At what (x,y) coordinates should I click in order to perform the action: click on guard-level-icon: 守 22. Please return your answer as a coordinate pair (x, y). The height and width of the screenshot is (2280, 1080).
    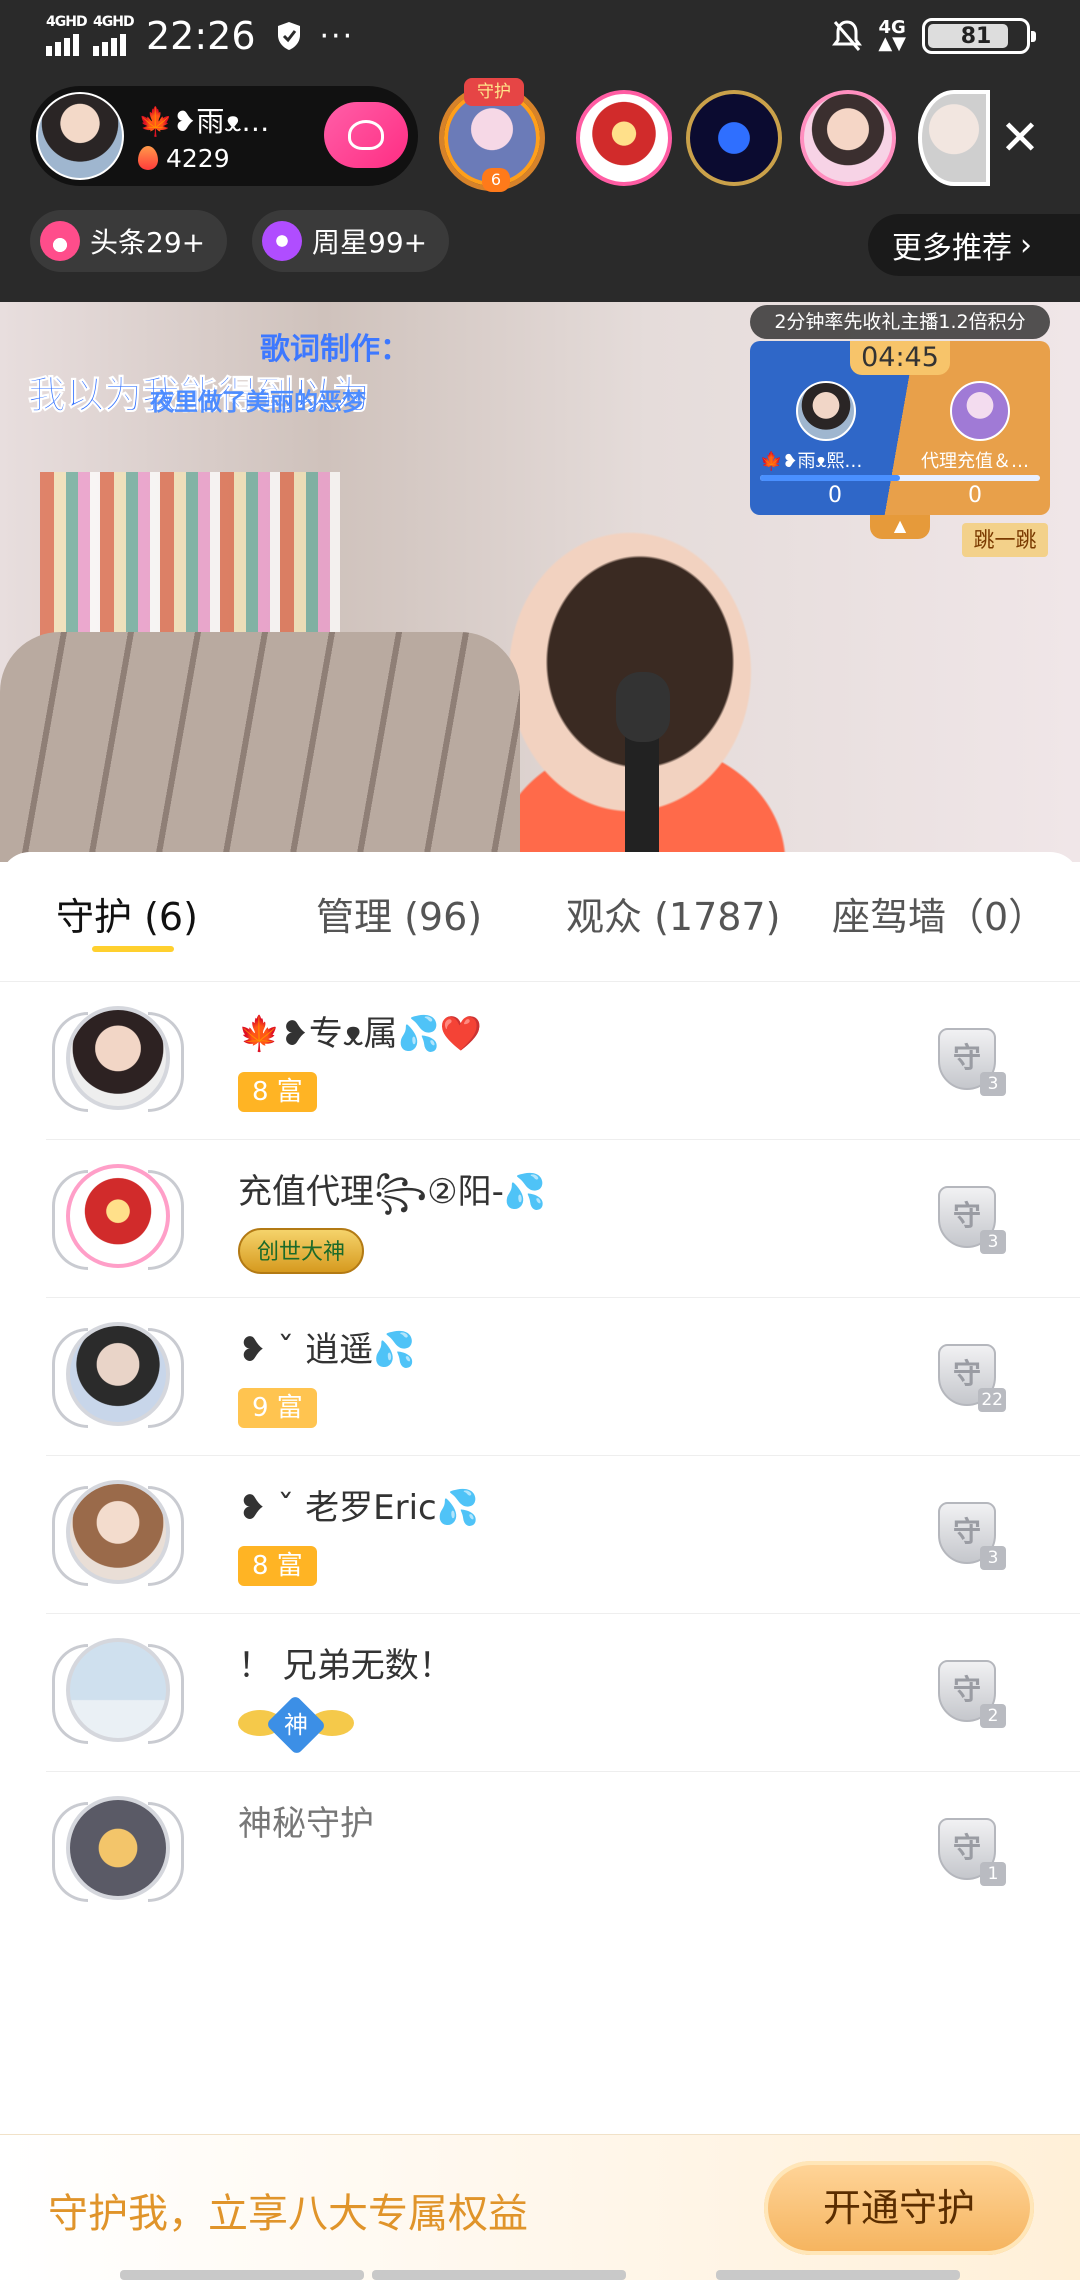
    Looking at the image, I should click on (972, 1378).